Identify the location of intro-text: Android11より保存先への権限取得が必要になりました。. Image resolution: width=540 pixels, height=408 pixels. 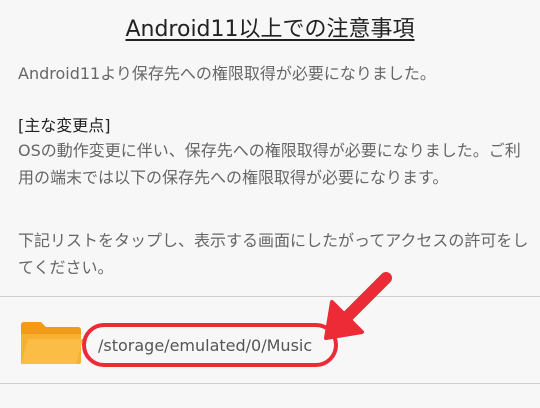
(227, 73).